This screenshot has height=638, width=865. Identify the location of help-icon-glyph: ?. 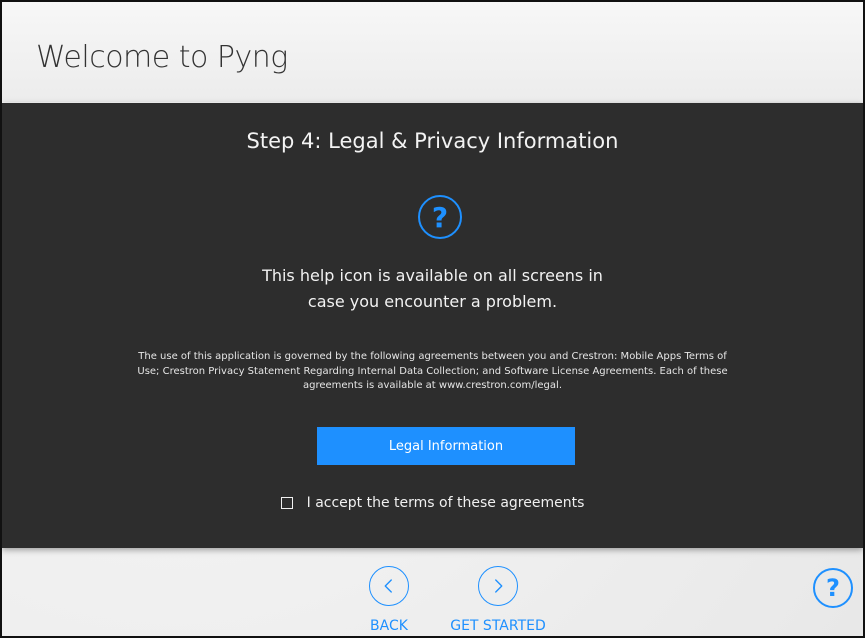
(440, 217).